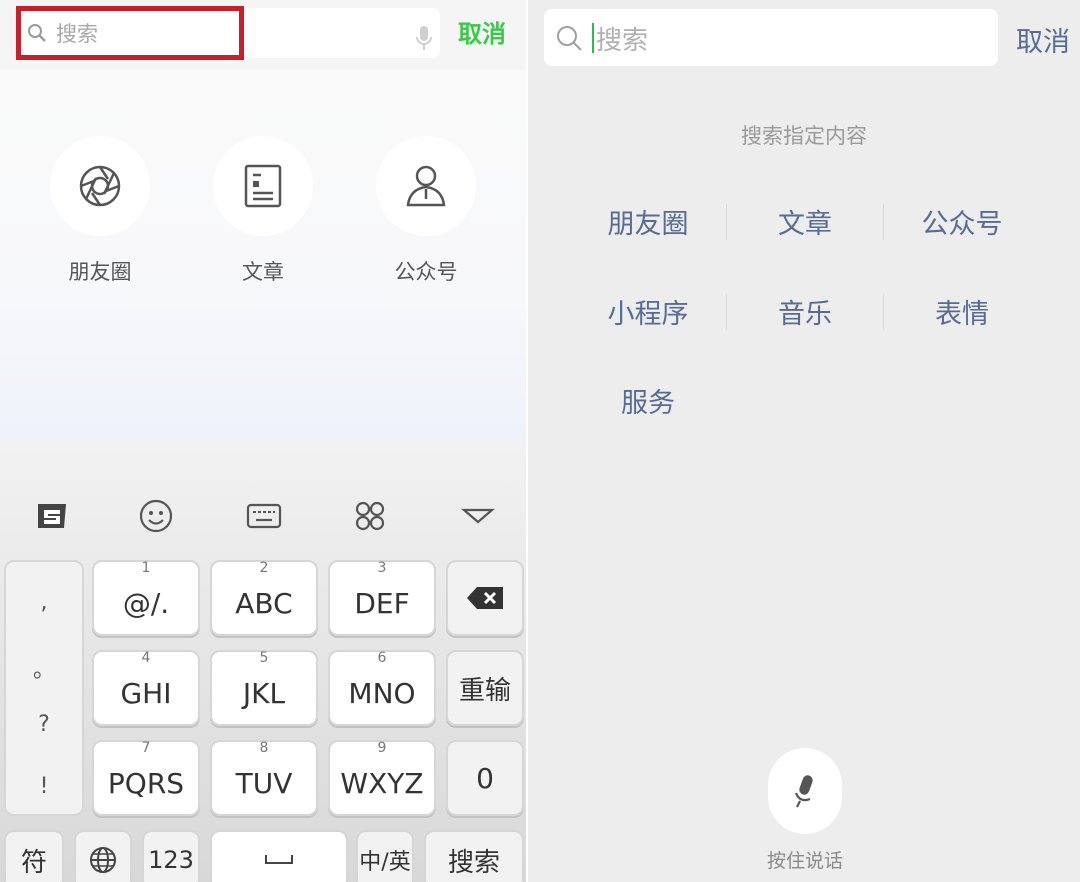 The image size is (1080, 882). Describe the element at coordinates (478, 516) in the screenshot. I see `collapse-down-icon` at that location.